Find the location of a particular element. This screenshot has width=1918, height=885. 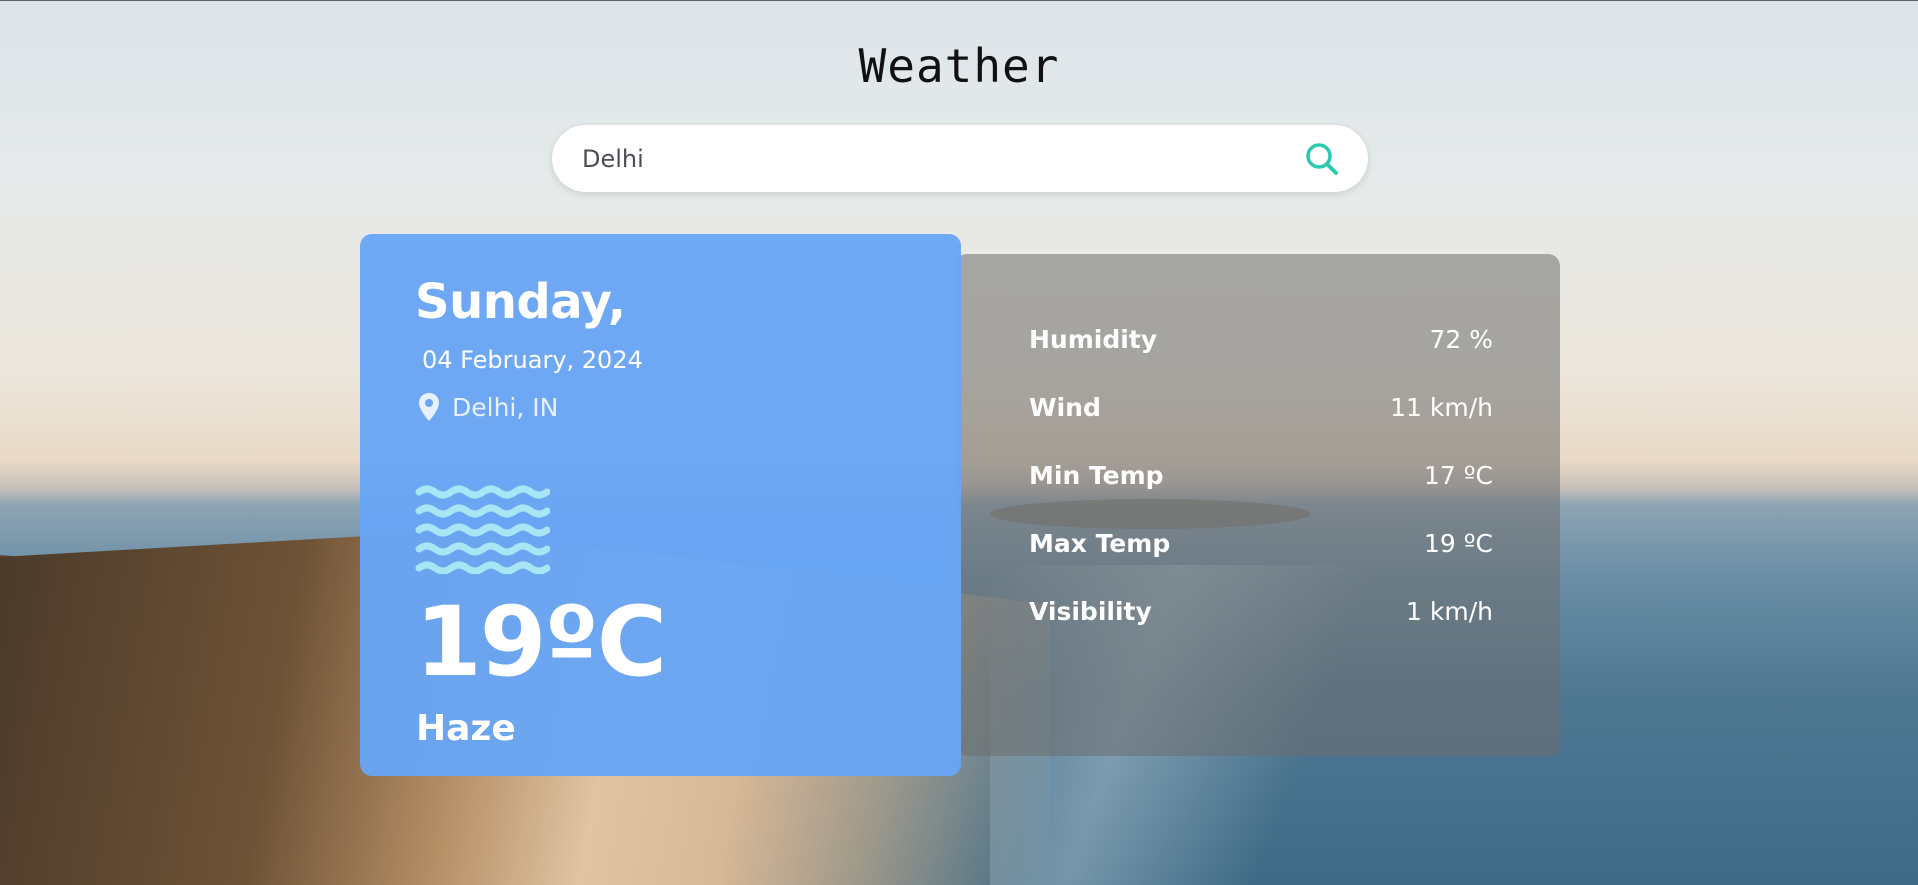

search-button is located at coordinates (1322, 159).